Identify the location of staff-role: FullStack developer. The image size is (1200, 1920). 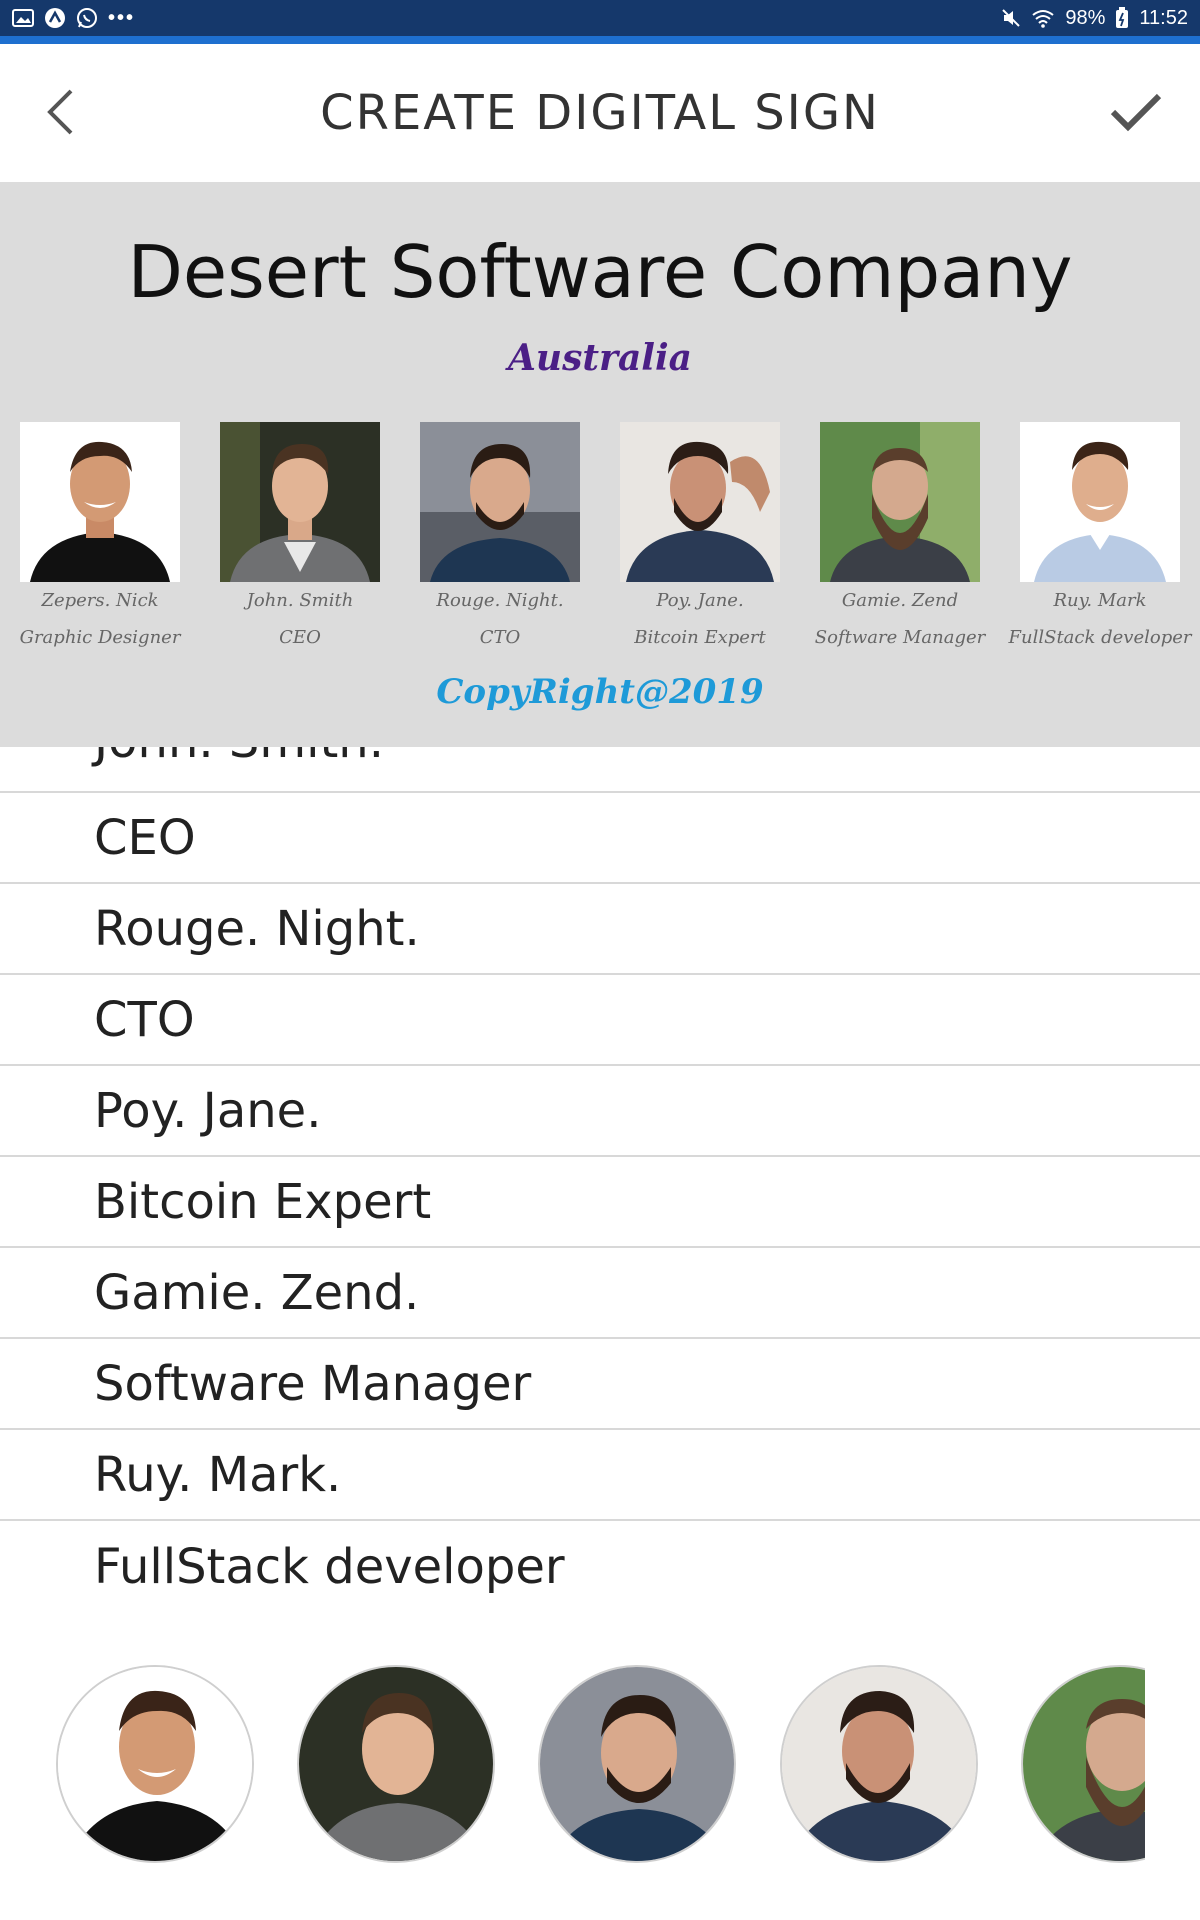
(1100, 637).